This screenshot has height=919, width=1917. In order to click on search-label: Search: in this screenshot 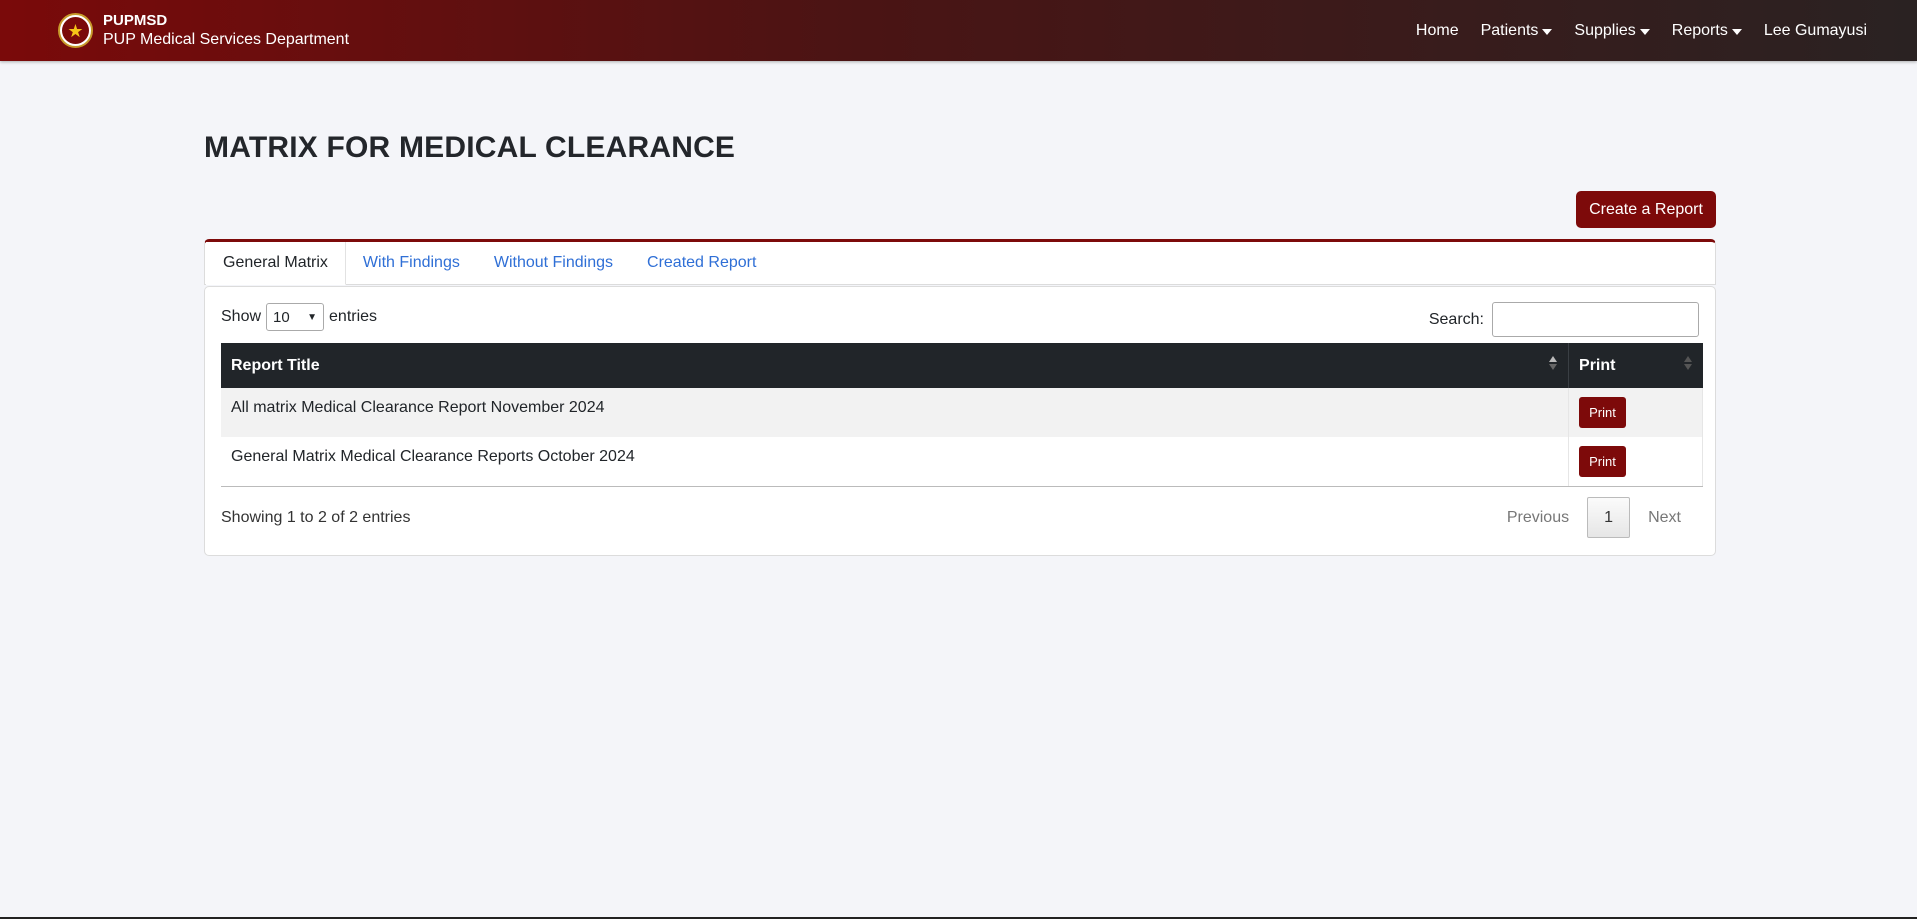, I will do `click(1456, 319)`.